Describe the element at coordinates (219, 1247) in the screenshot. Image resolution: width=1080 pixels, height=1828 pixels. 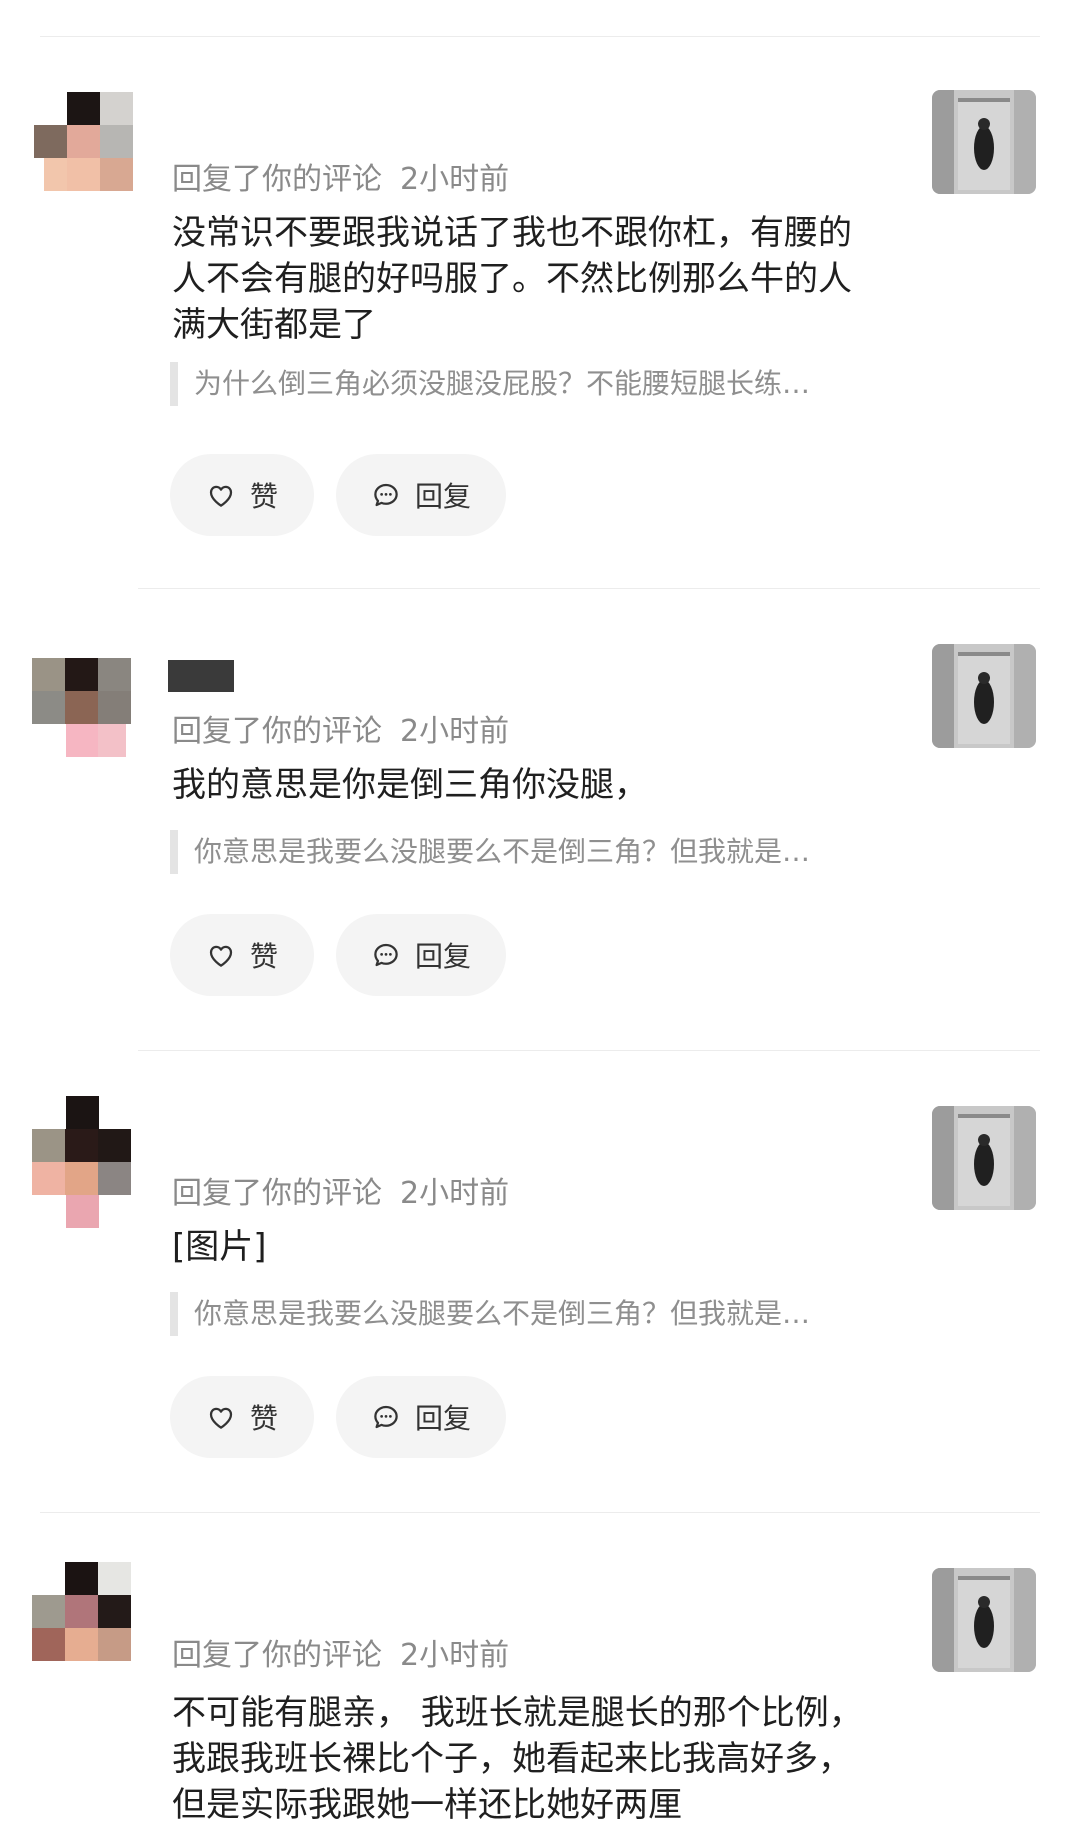
I see `comment-text: [图片]` at that location.